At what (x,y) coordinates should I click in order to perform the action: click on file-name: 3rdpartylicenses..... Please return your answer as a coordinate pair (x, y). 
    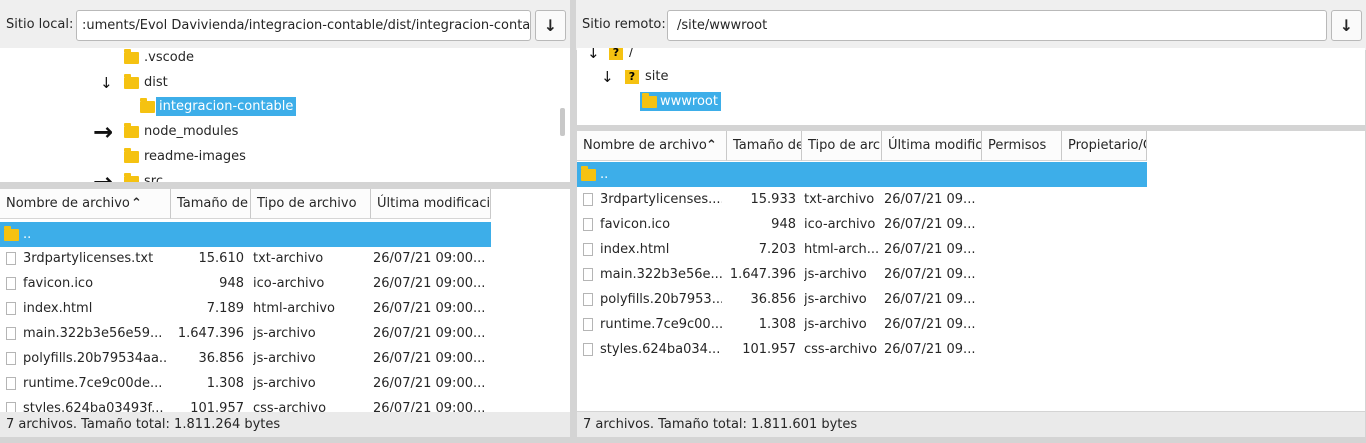
    Looking at the image, I should click on (661, 199).